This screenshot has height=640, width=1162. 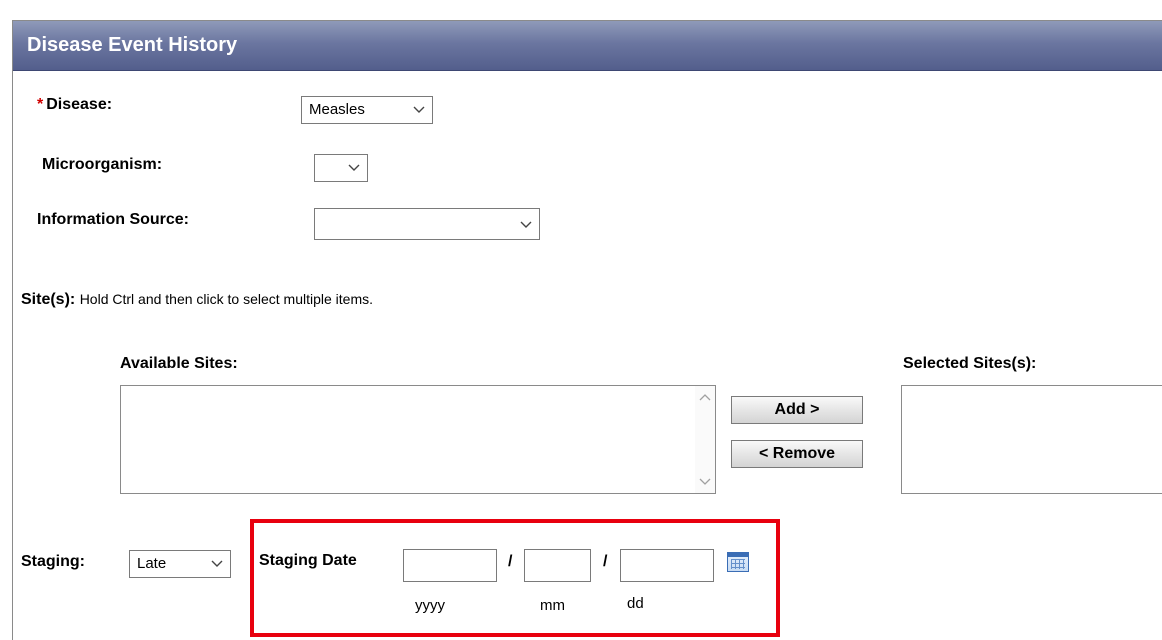 I want to click on staging-select-value: Late, so click(x=152, y=563).